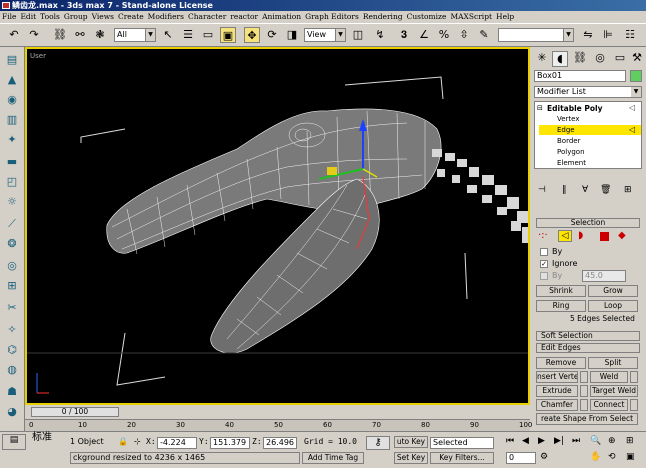 The image size is (646, 468). Describe the element at coordinates (12, 80) in the screenshot. I see `cone-icon: ▲` at that location.